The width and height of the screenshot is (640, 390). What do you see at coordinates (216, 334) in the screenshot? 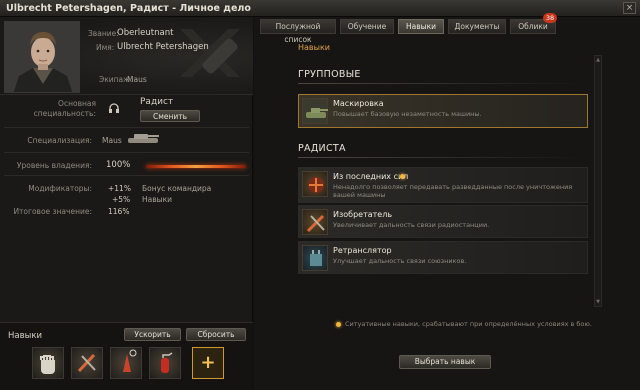
I see `reset-button: Сбросить` at bounding box center [216, 334].